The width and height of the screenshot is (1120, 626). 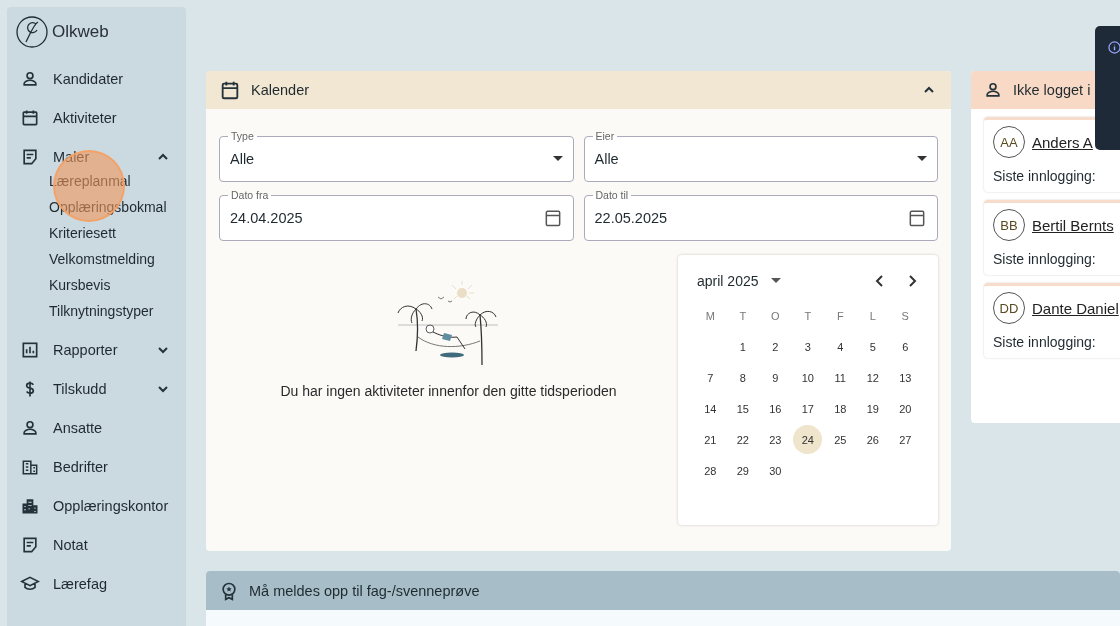 I want to click on nav-item: Aktiviteter, so click(x=96, y=117).